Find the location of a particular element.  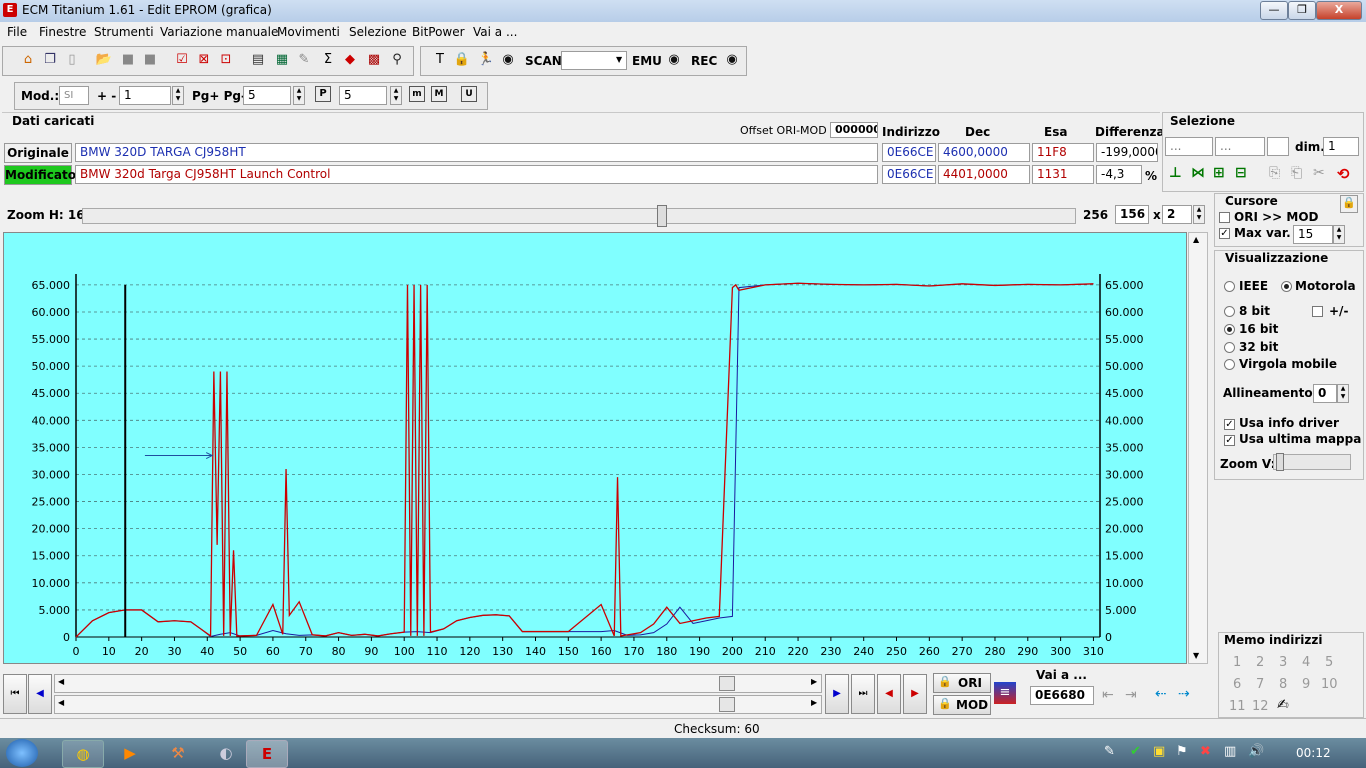

step-spinner: ▲ ▼ is located at coordinates (178, 95).